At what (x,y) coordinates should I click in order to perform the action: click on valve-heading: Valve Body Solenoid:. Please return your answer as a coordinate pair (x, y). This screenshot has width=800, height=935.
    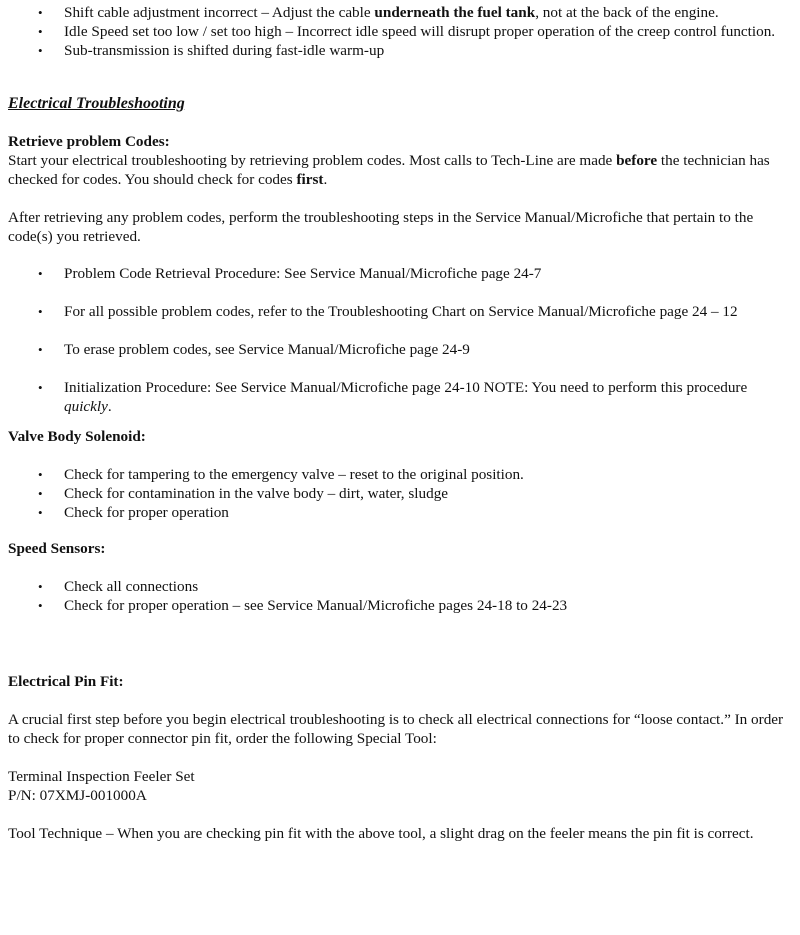
    Looking at the image, I should click on (77, 436).